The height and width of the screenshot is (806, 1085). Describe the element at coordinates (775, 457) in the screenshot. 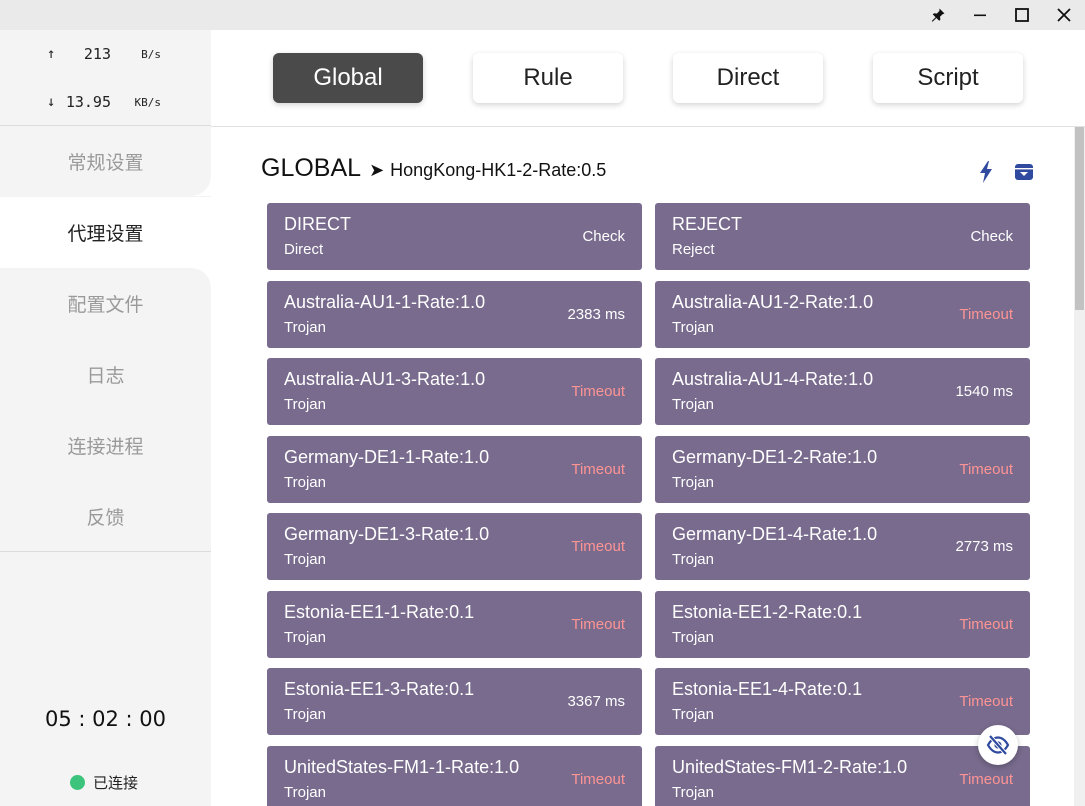

I see `proxy-name: Germany-DE1-2-Rate:1.0` at that location.